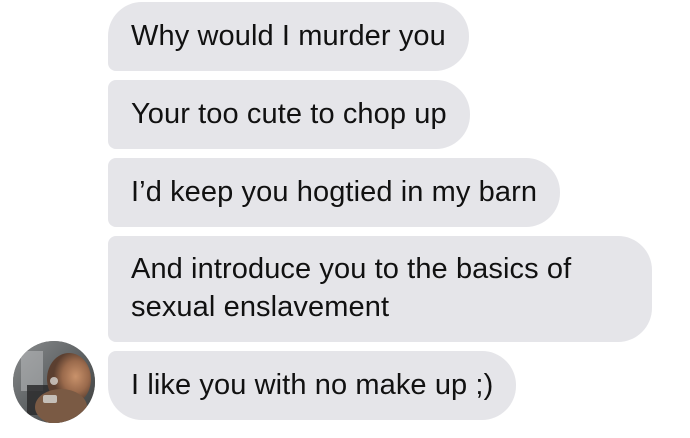  I want to click on message-text-line: And introduce you to the basics of, so click(351, 269).